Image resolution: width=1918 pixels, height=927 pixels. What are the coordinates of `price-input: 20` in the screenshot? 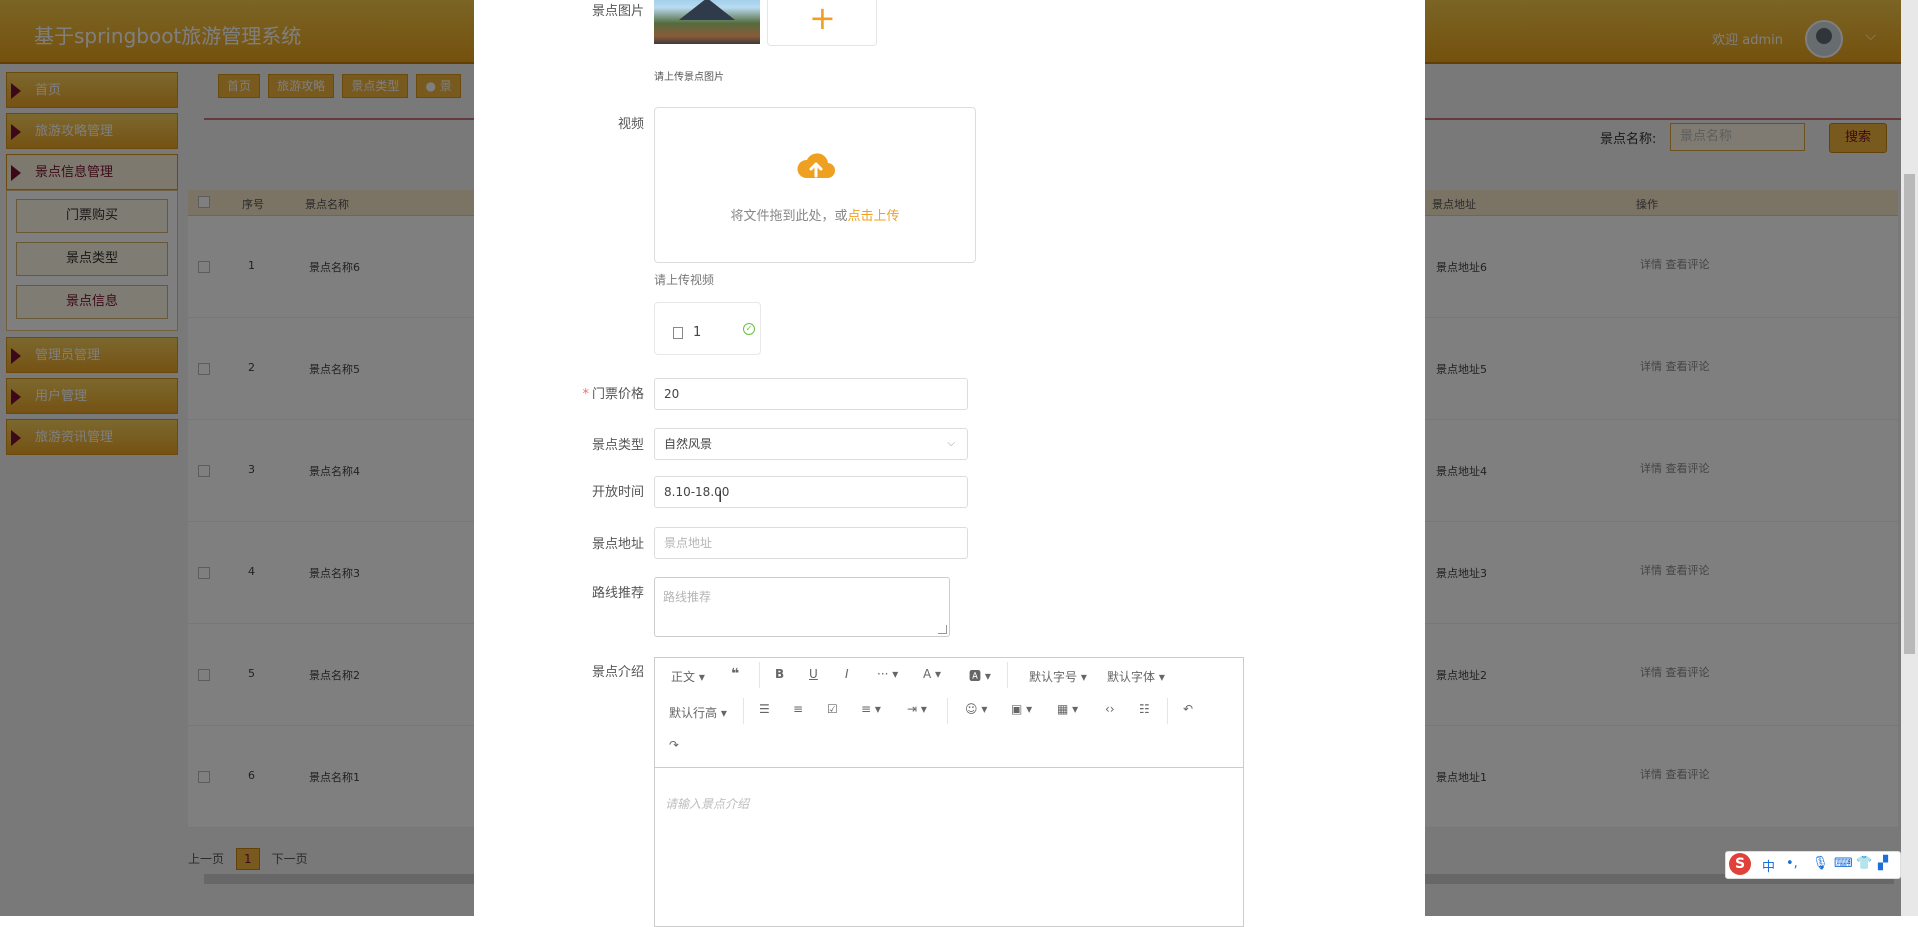 It's located at (811, 394).